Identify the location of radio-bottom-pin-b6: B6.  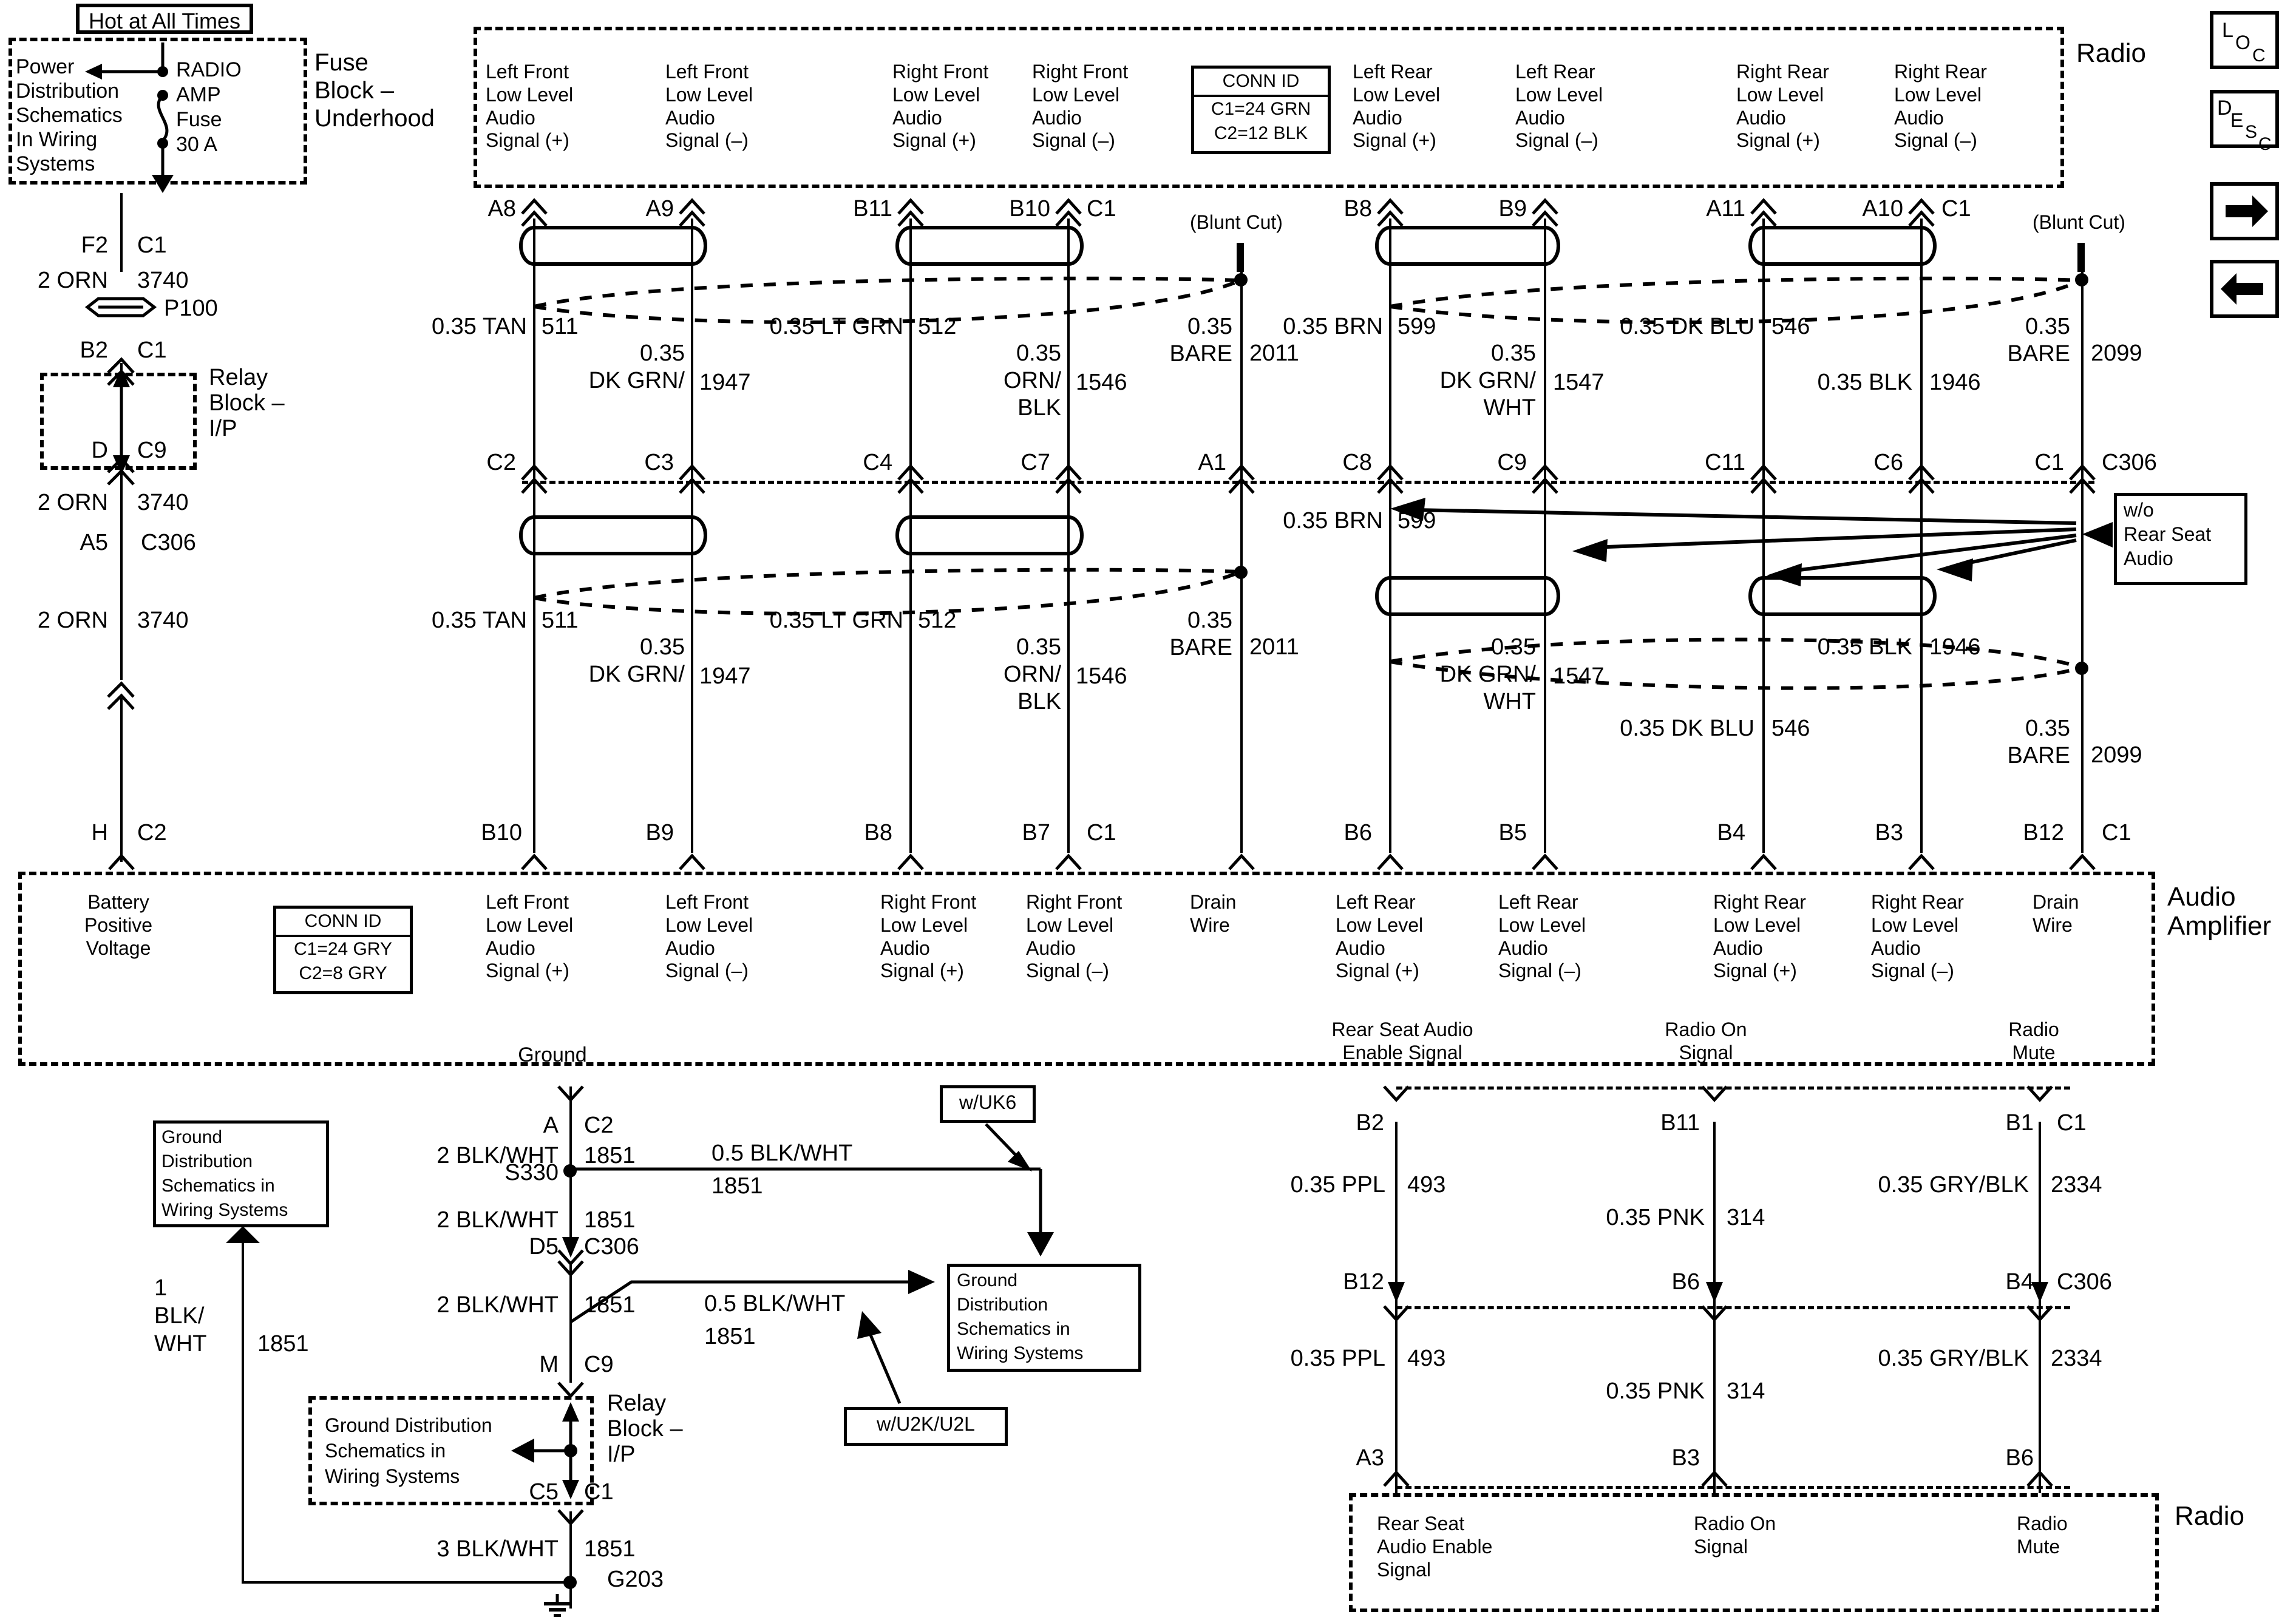
(2019, 1458).